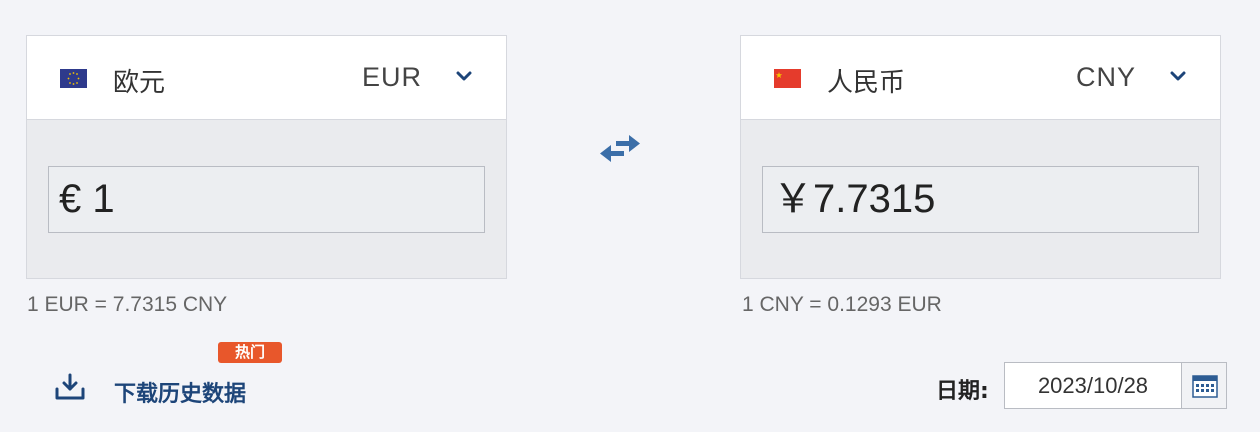 This screenshot has height=432, width=1260. I want to click on to-amount-value: ￥7.7315, so click(980, 199).